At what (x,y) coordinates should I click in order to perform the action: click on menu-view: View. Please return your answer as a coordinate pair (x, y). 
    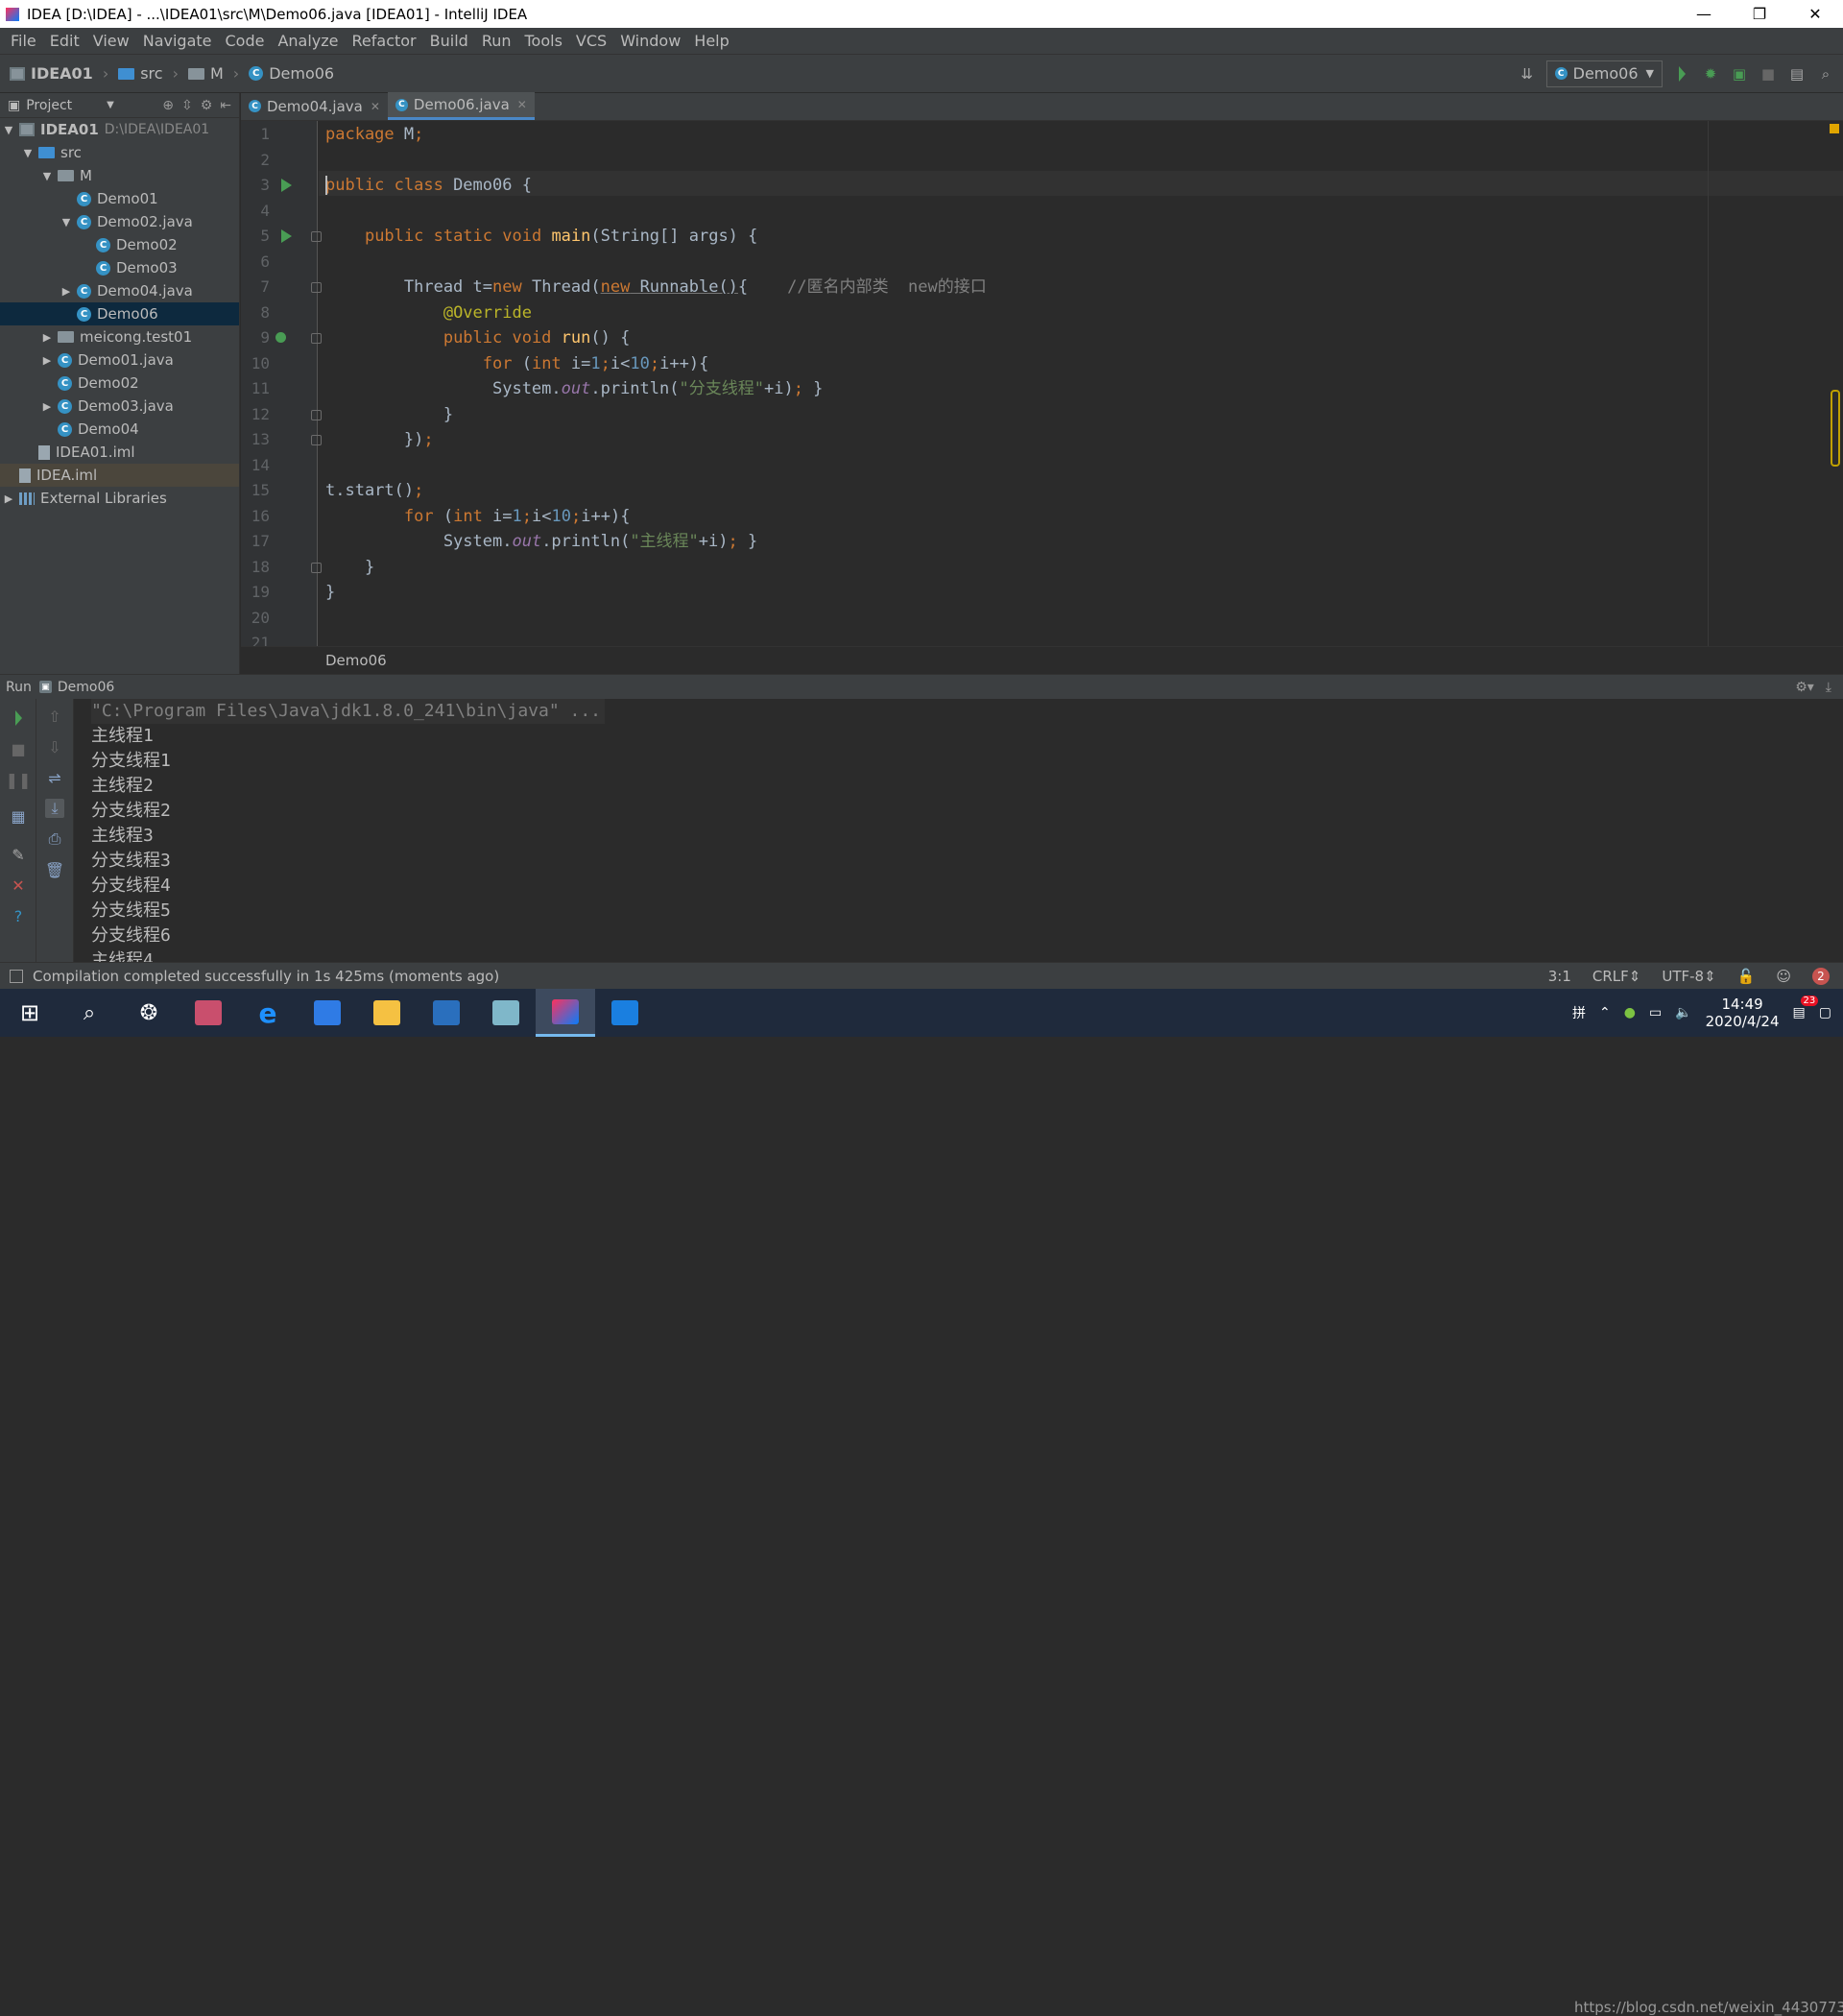
    Looking at the image, I should click on (111, 41).